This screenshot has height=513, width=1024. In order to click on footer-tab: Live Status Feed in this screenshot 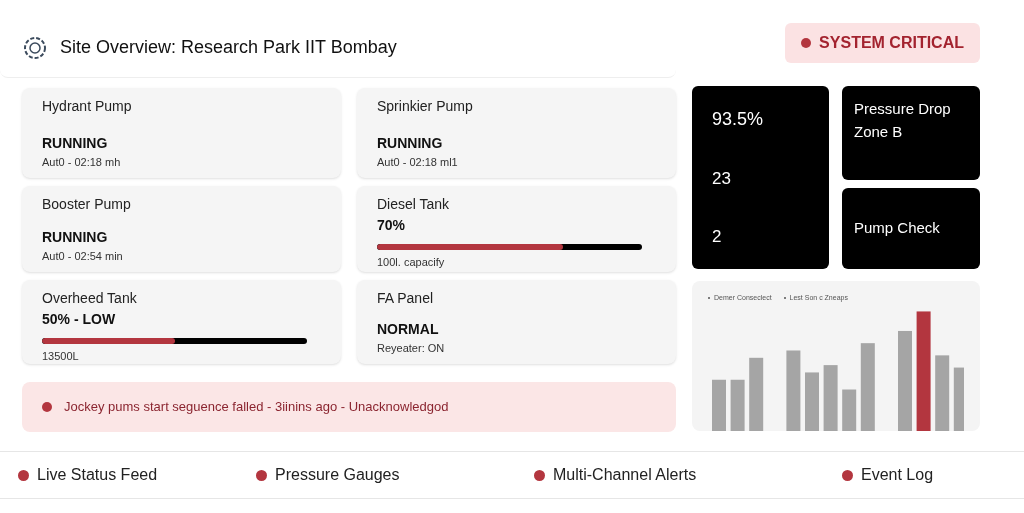, I will do `click(97, 475)`.